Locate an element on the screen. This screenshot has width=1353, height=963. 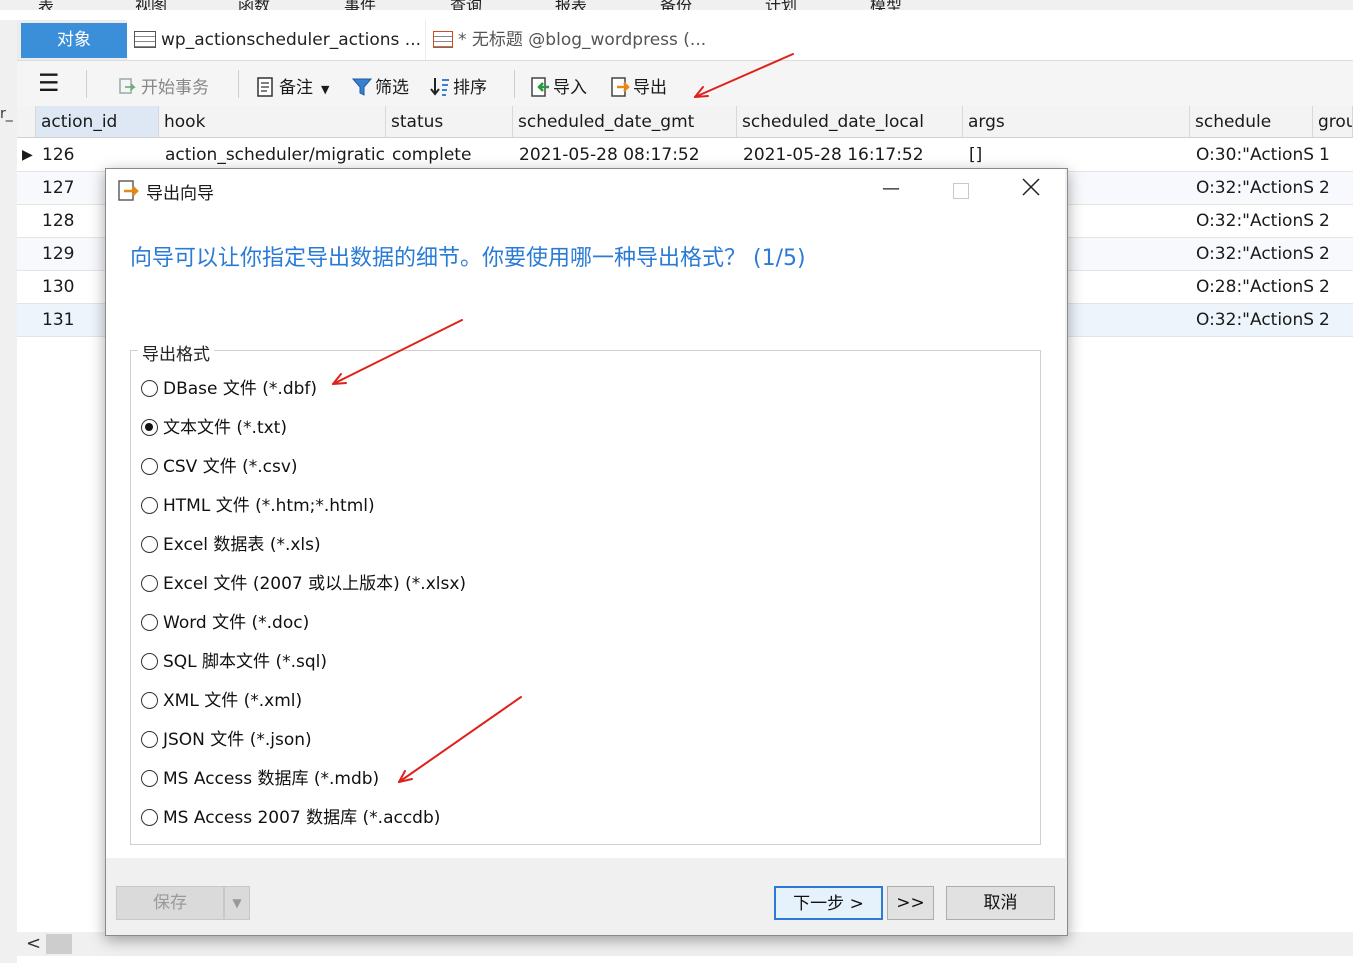
minimize-icon: — is located at coordinates (891, 188).